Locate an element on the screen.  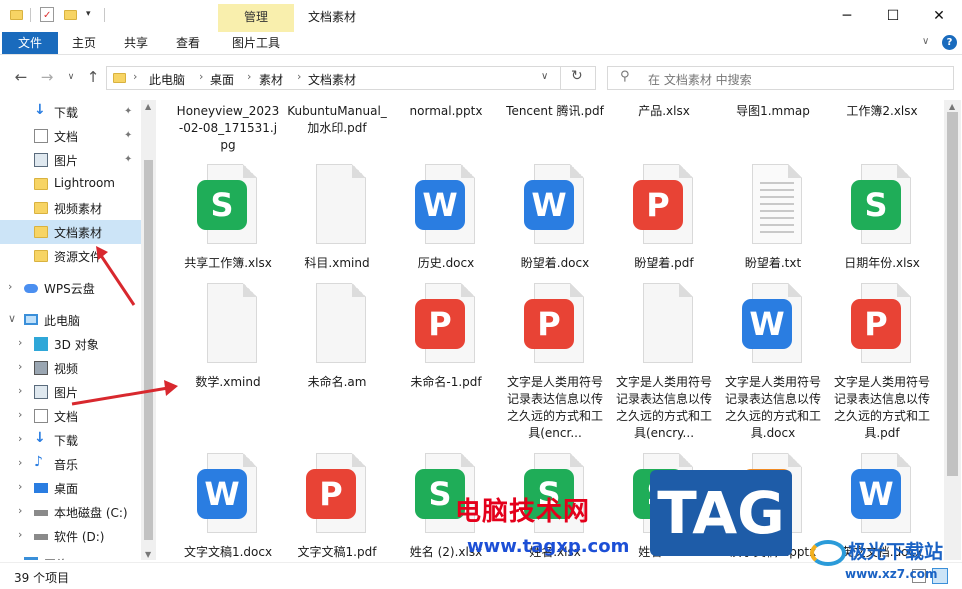
watermark-site-url: www.xz7.com is located at coordinates (891, 574).